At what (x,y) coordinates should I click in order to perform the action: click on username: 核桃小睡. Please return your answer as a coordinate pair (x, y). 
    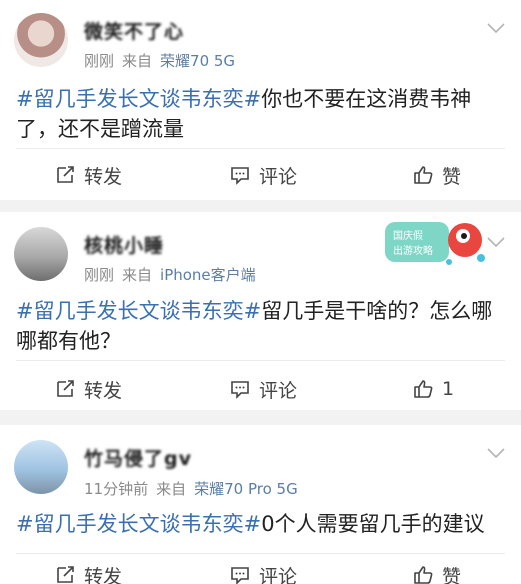
    Looking at the image, I should click on (124, 244).